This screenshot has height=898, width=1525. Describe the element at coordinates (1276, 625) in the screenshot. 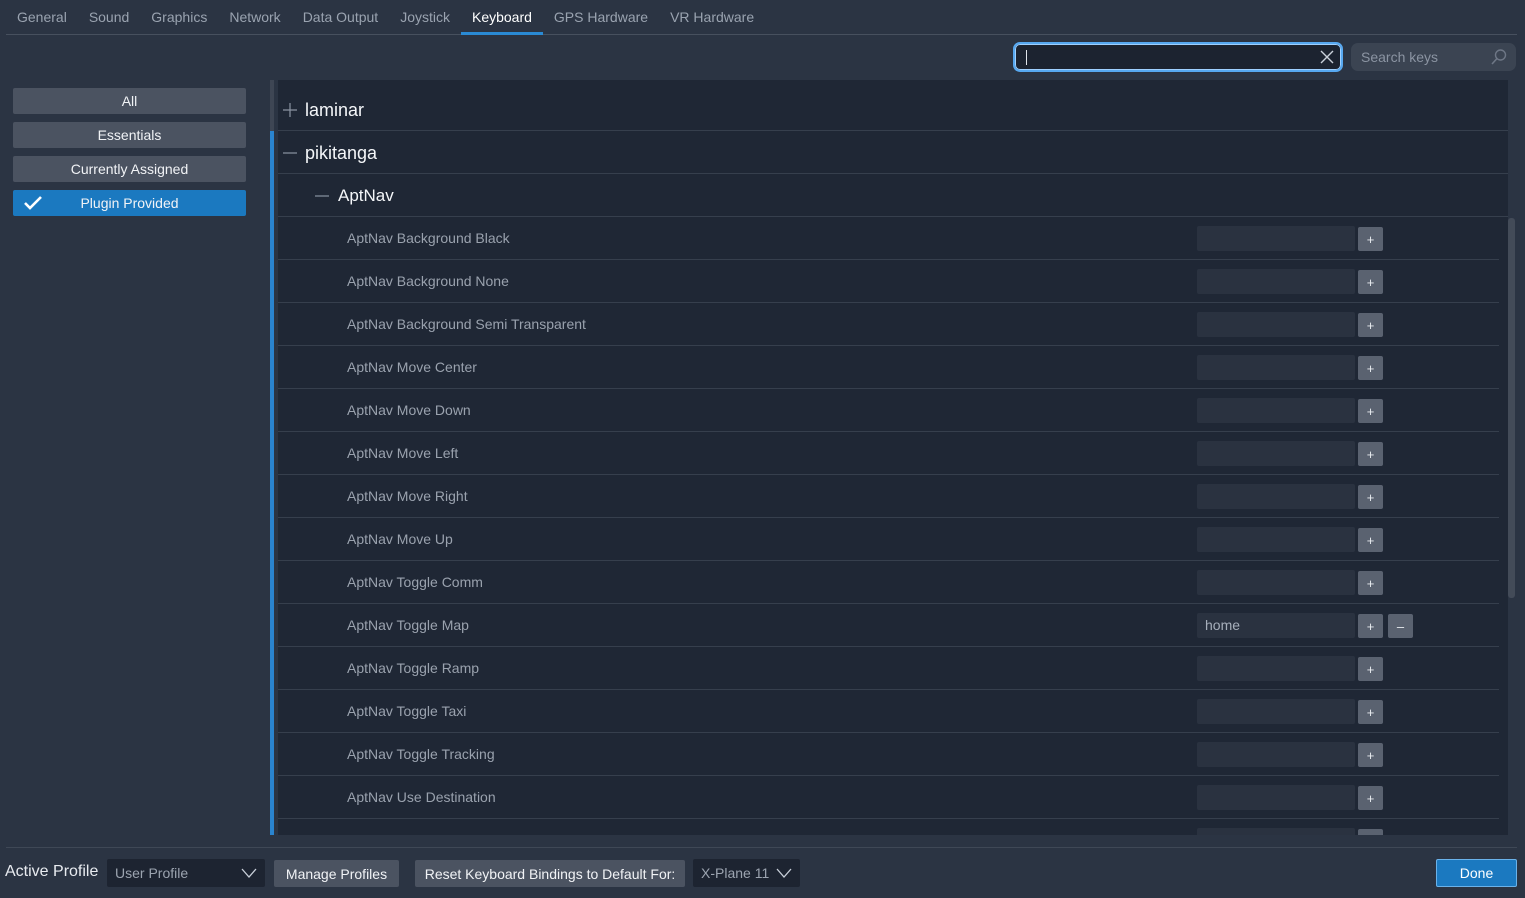

I see `key-binding-field: home` at that location.